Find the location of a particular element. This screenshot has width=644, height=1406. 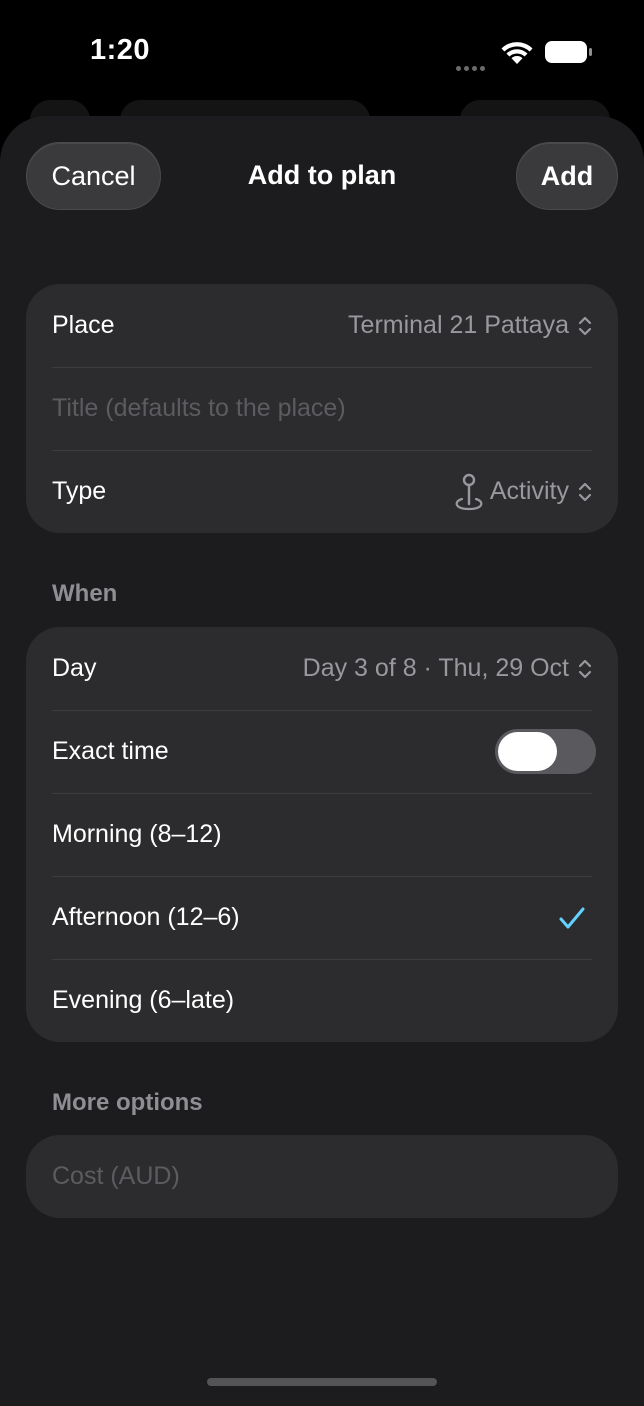

home-indicator is located at coordinates (322, 1382).